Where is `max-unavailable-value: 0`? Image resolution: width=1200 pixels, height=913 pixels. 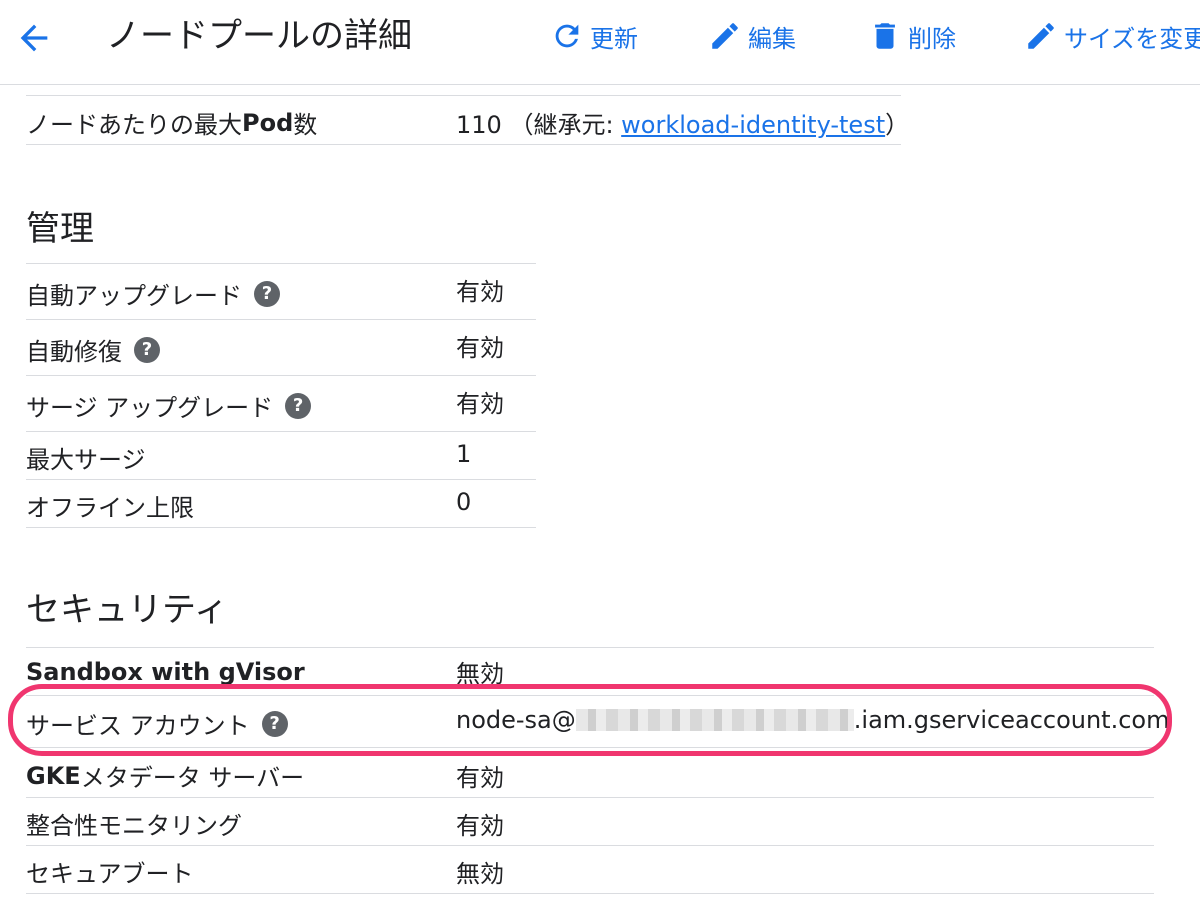 max-unavailable-value: 0 is located at coordinates (464, 502).